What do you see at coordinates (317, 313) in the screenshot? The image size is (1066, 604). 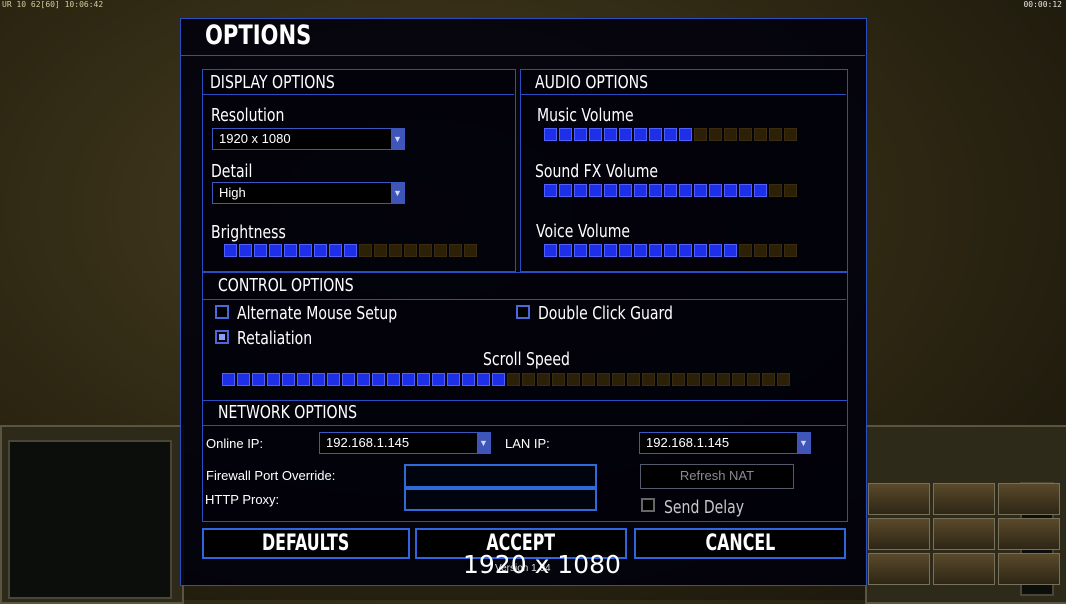 I see `alt-mouse-label: Alternate Mouse Setup` at bounding box center [317, 313].